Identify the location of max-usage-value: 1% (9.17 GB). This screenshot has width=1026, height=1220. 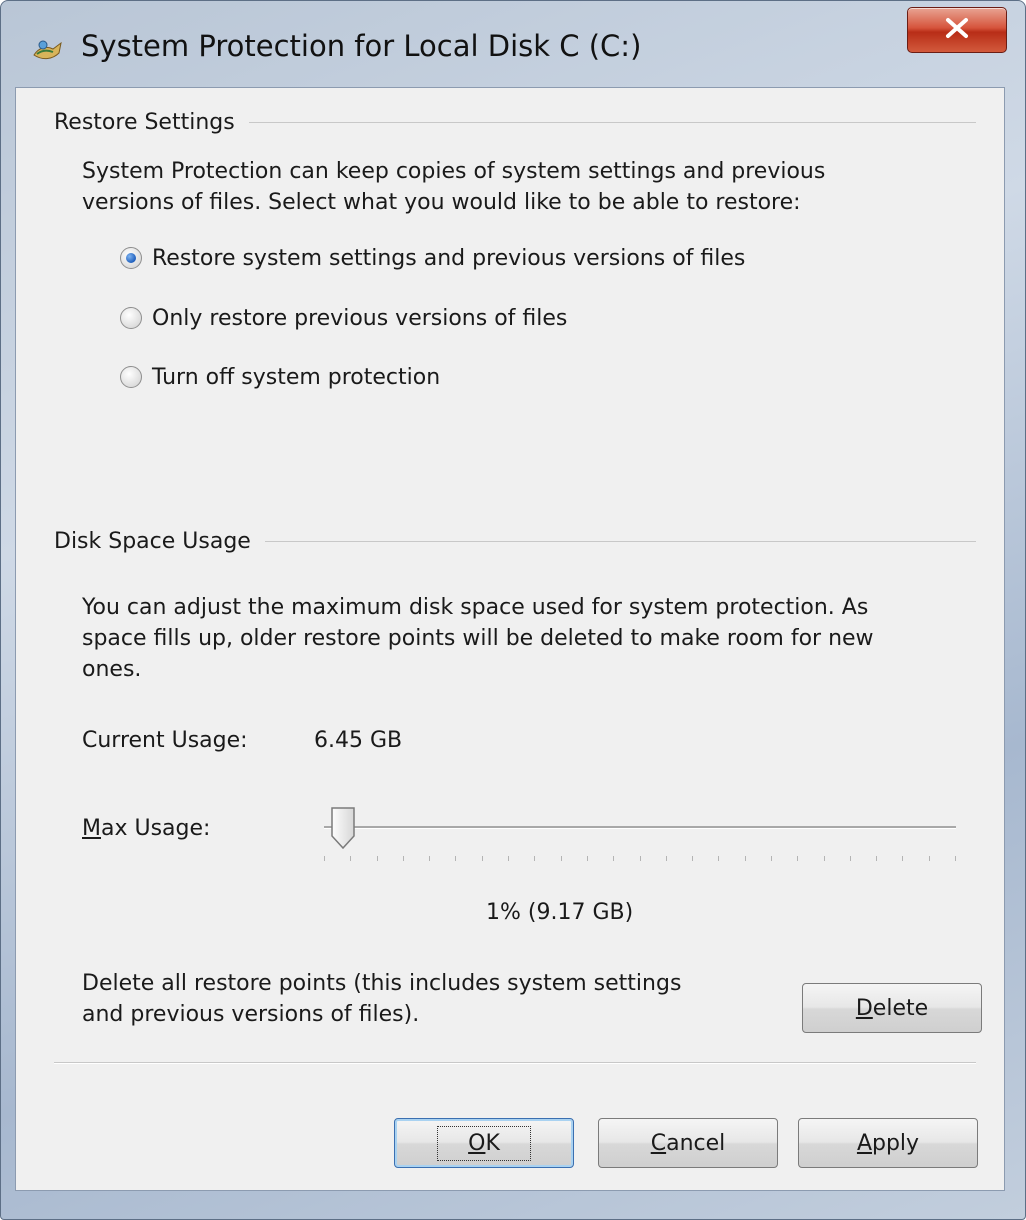
(560, 912).